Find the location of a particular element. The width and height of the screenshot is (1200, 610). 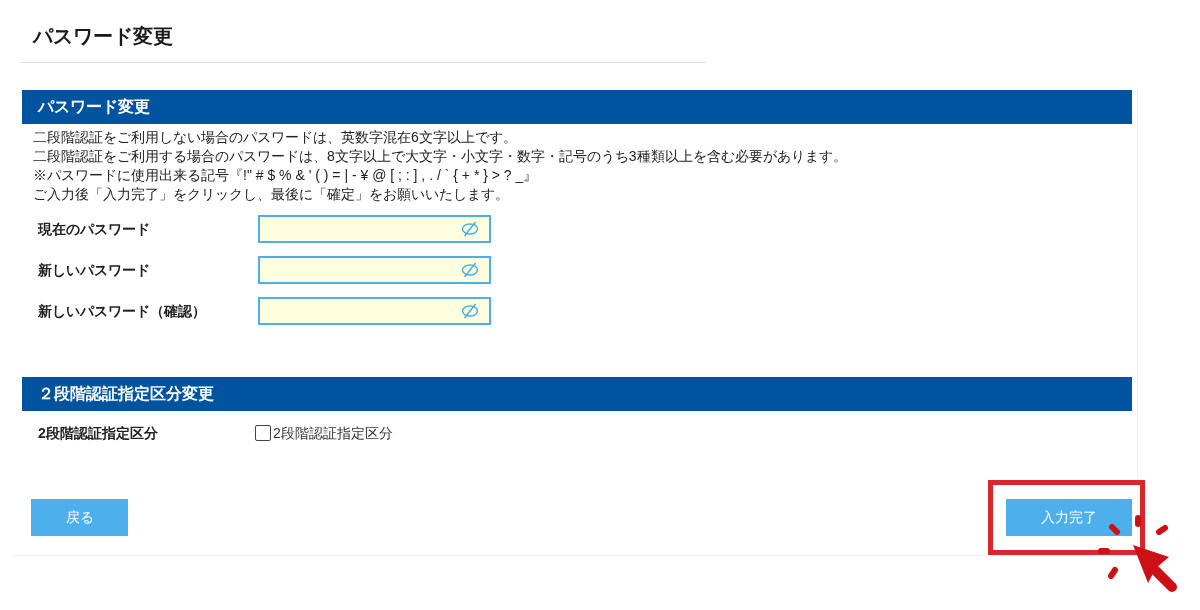

note-text: ご入力後「入力完了」をクリックし、最後に「確定」をお願いいたします。 is located at coordinates (271, 194).